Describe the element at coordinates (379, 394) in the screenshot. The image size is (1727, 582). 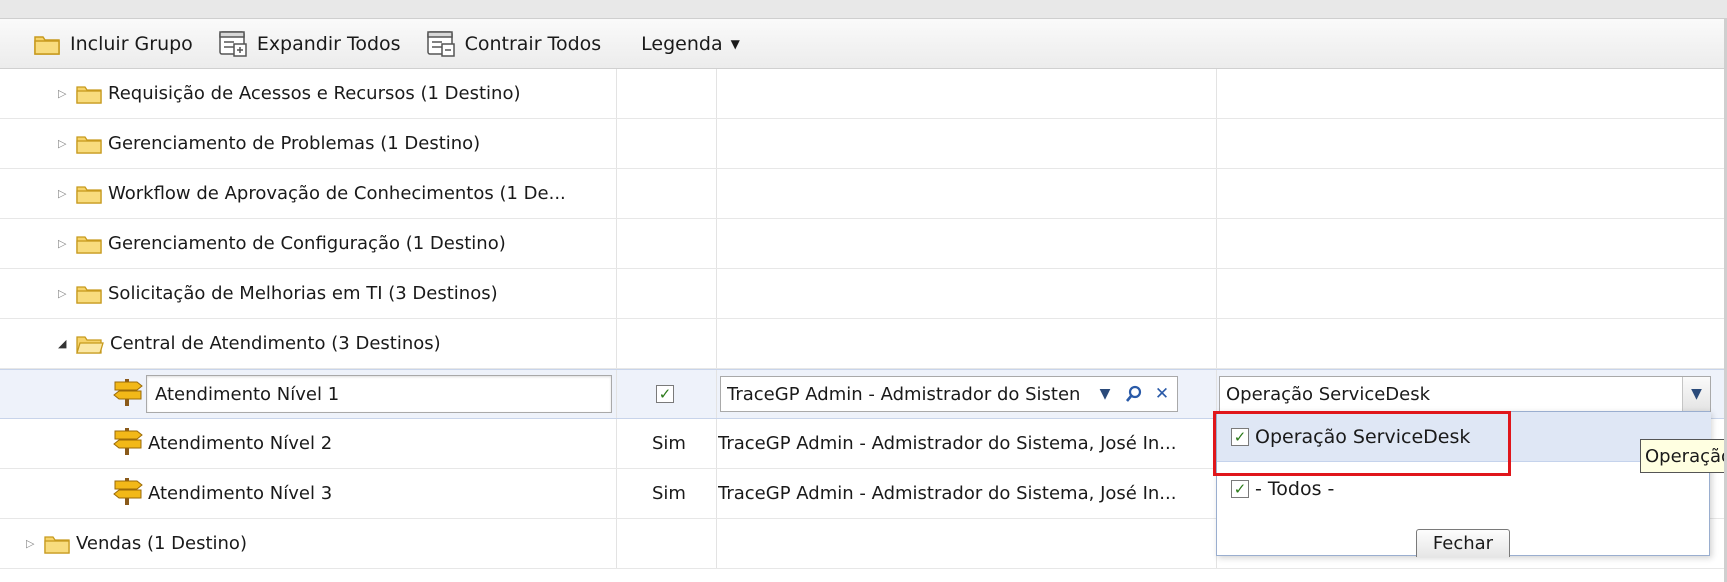
I see `destination-name-input: Atendimento Nível 1` at that location.